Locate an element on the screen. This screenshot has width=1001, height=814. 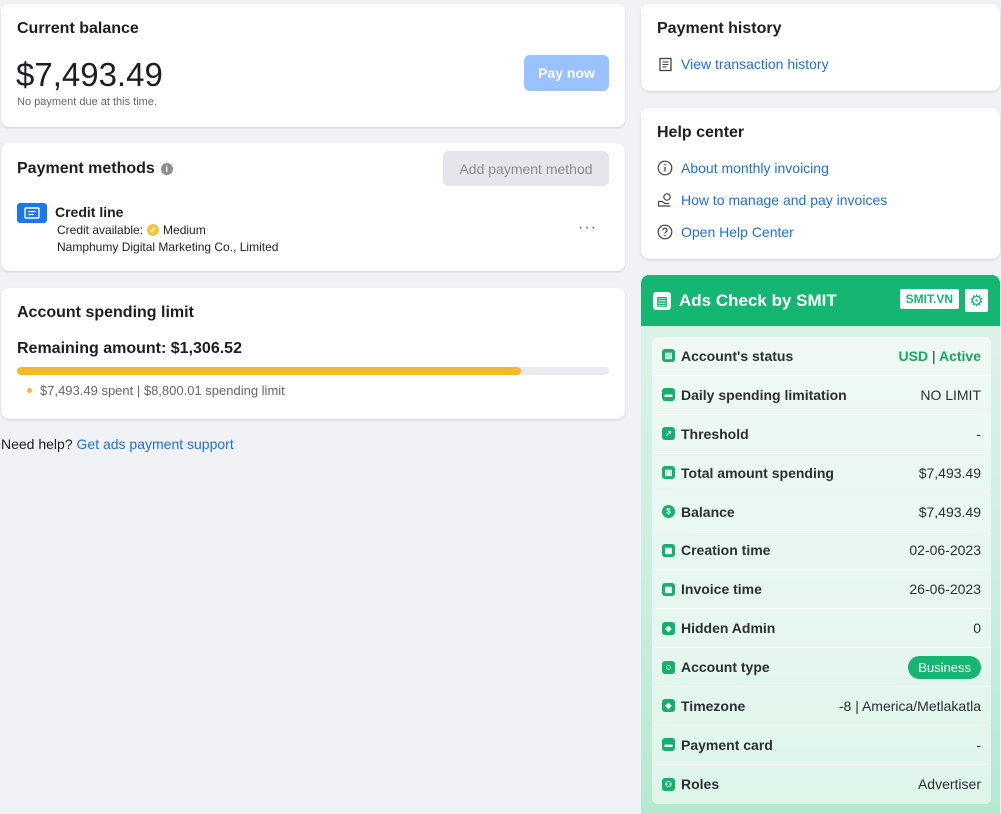
user-icon: ☺ is located at coordinates (668, 667).